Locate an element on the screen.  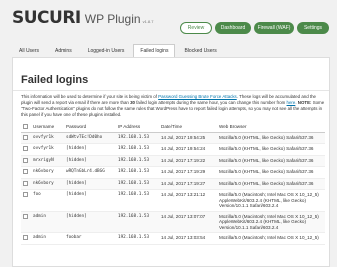
datetime-cell: 14 Jul, 2017 19:54:25 is located at coordinates (188, 138).